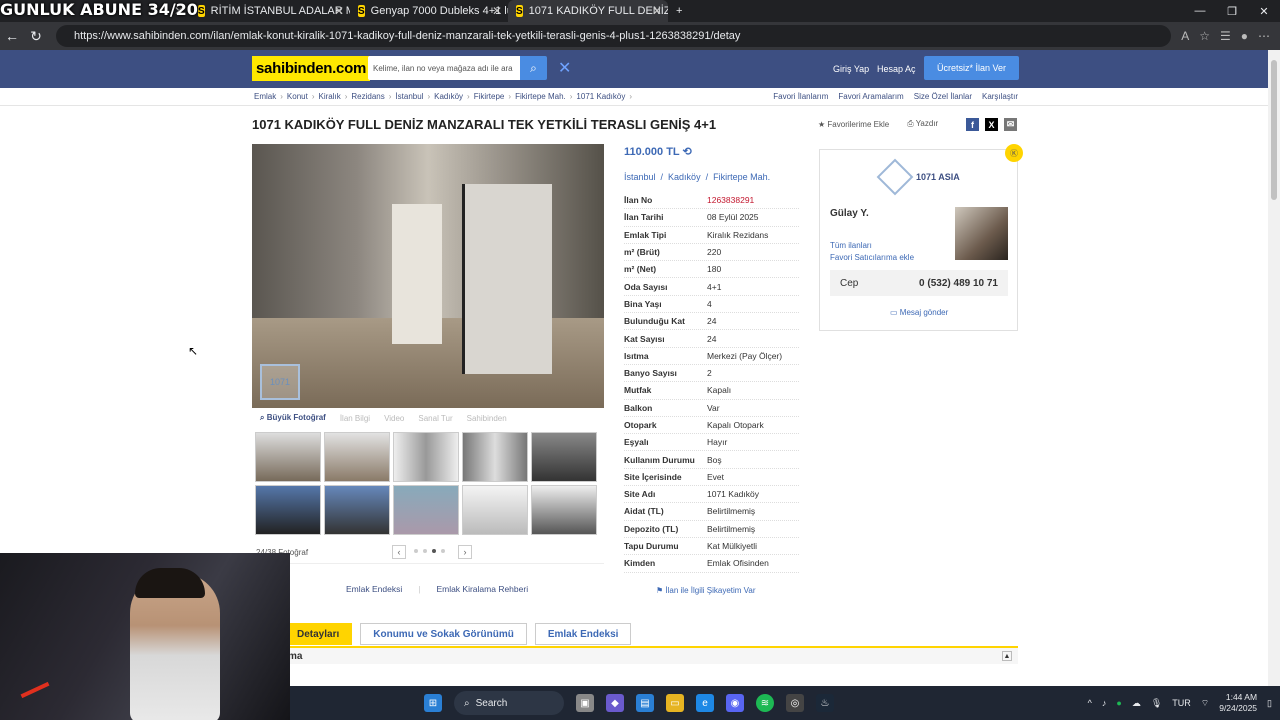  Describe the element at coordinates (684, 177) in the screenshot. I see `location-link: Kadıköy` at that location.